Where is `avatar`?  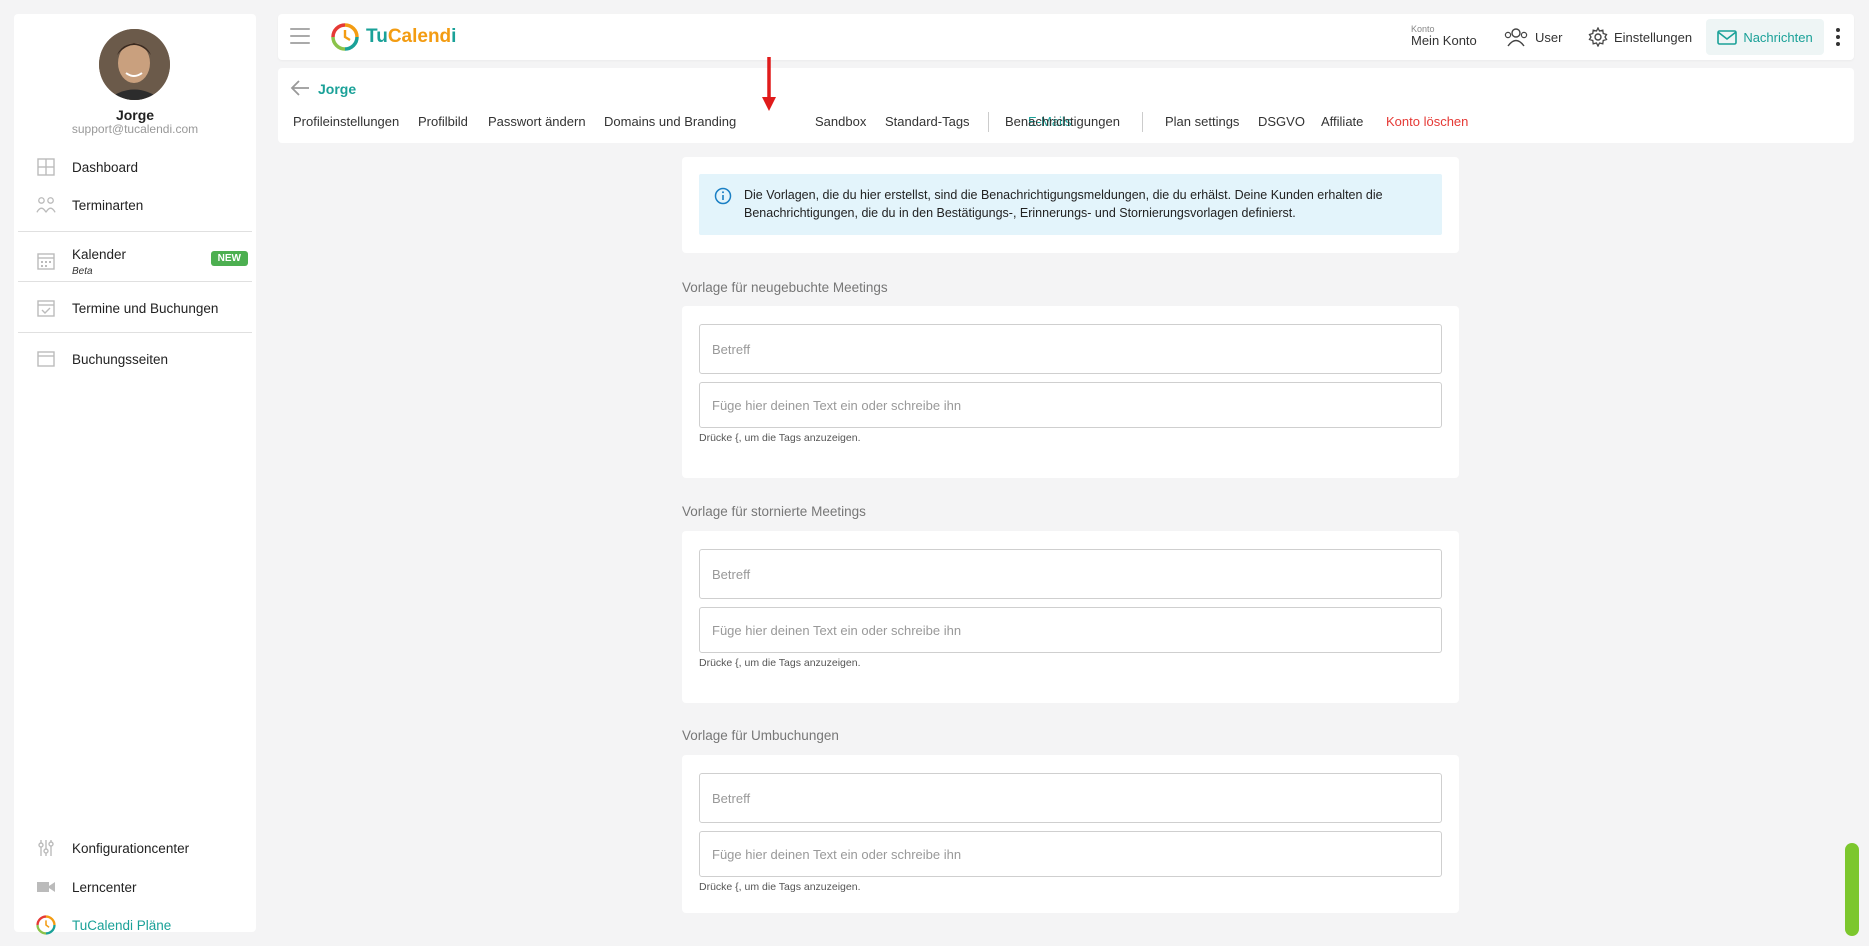
avatar is located at coordinates (134, 64).